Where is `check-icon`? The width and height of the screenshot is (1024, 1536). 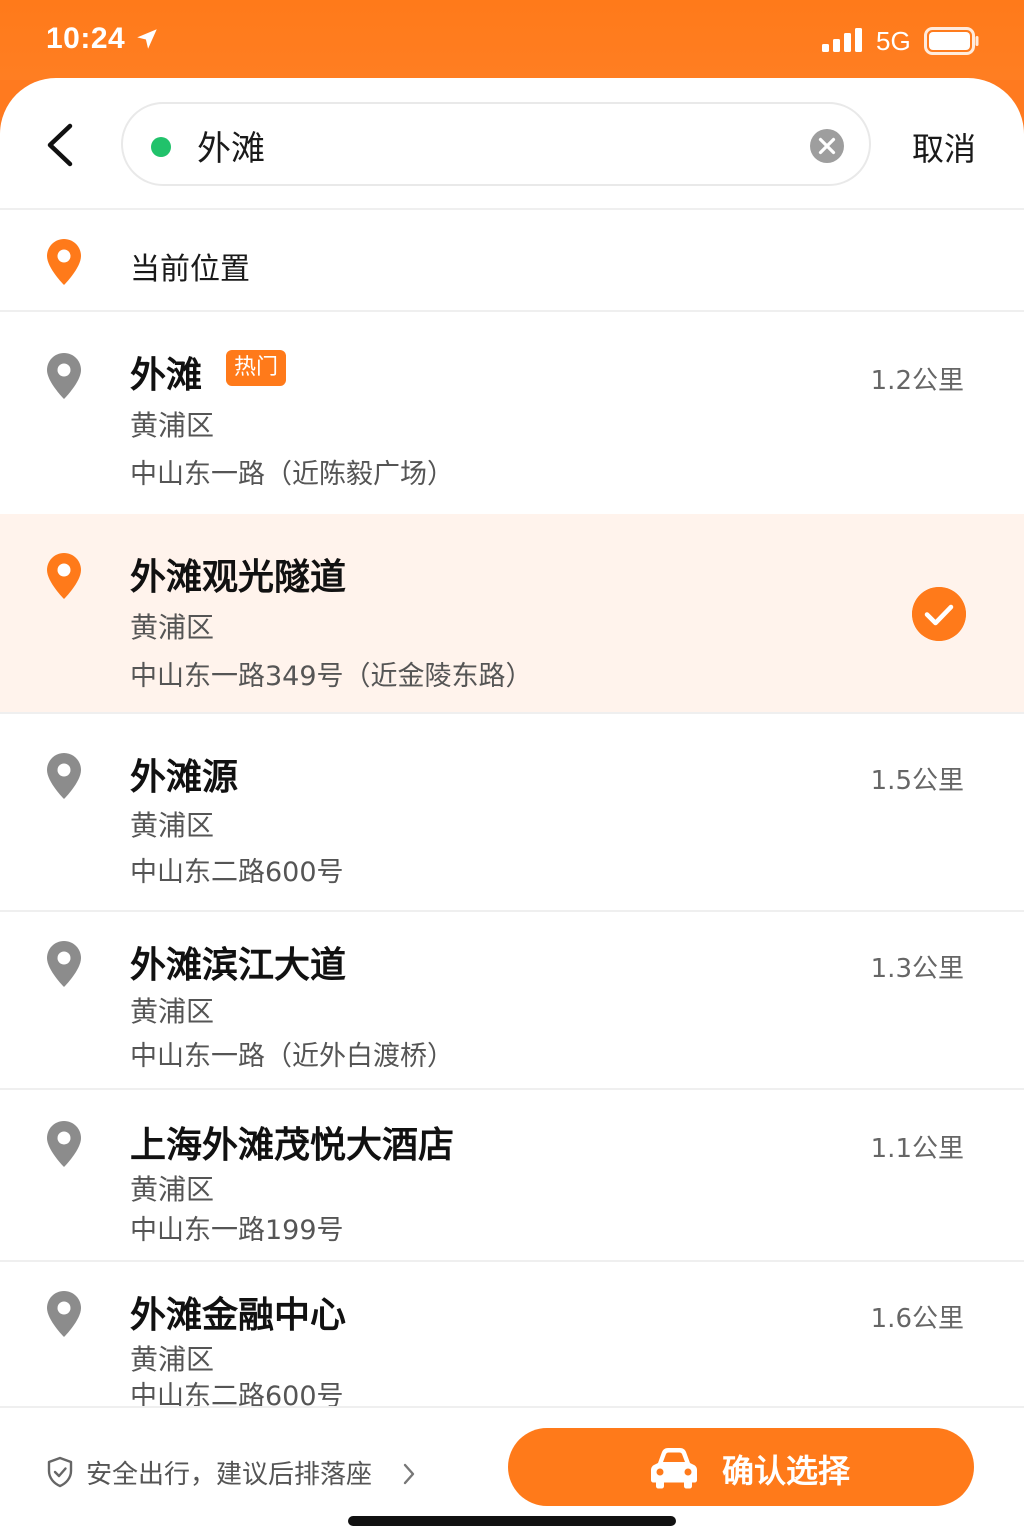 check-icon is located at coordinates (939, 614).